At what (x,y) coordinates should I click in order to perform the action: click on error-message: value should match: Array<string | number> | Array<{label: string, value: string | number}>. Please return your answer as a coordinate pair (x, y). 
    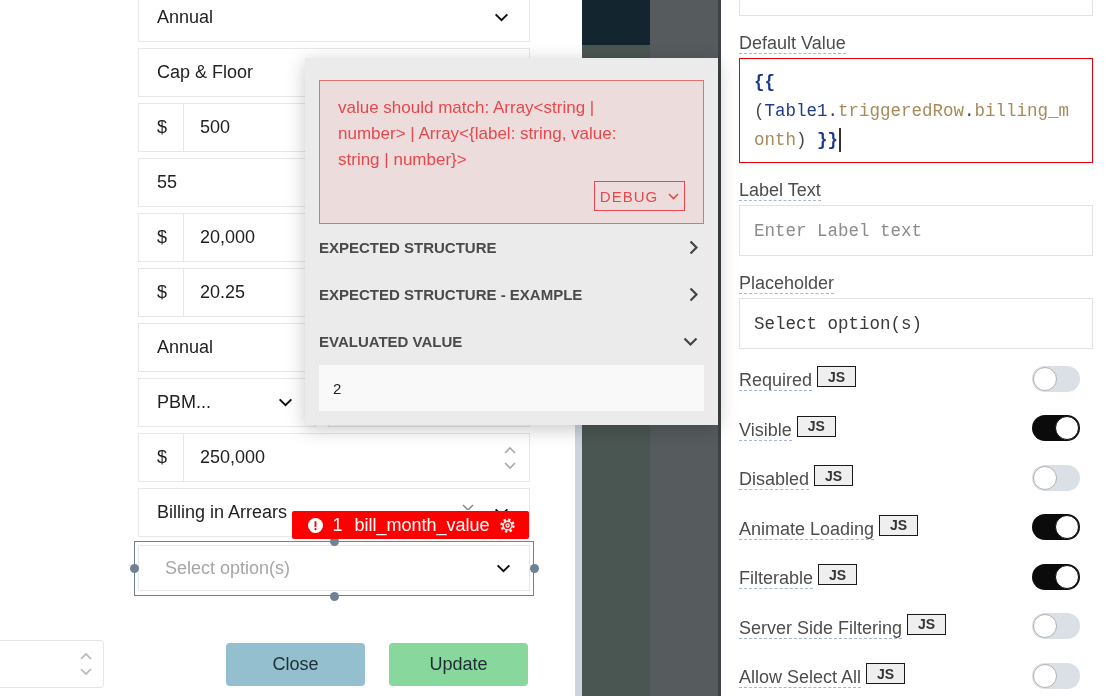
    Looking at the image, I should click on (478, 134).